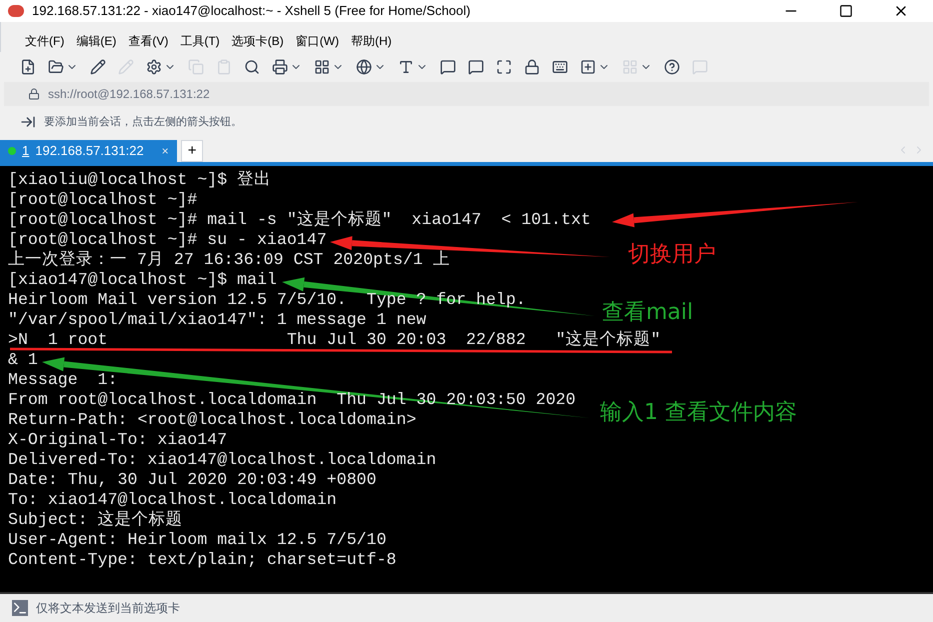  I want to click on menu-item: 查看(V), so click(148, 41).